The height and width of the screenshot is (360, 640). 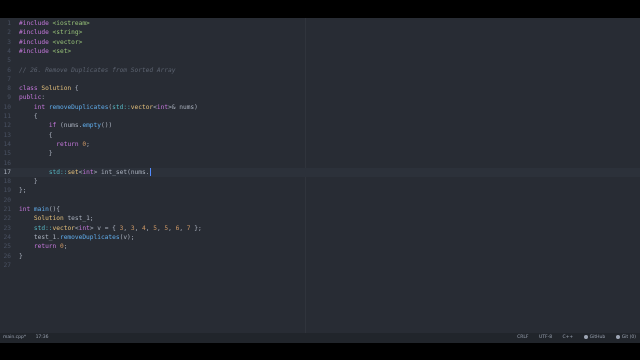 What do you see at coordinates (320, 32) in the screenshot?
I see `code-line: 2 #include <string>` at bounding box center [320, 32].